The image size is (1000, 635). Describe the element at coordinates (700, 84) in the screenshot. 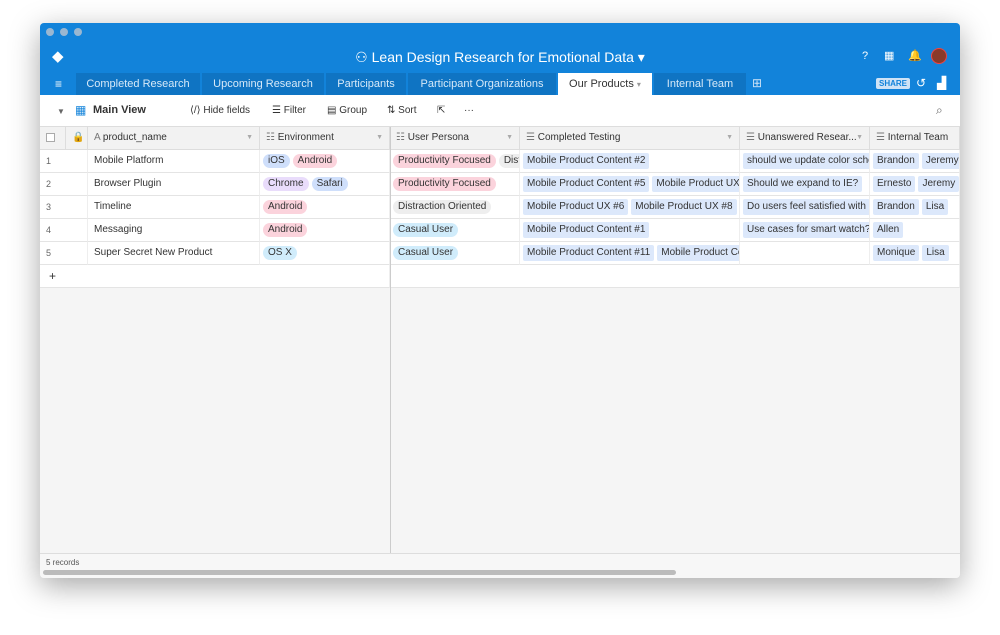

I see `tab-internal-team: Internal Team` at that location.